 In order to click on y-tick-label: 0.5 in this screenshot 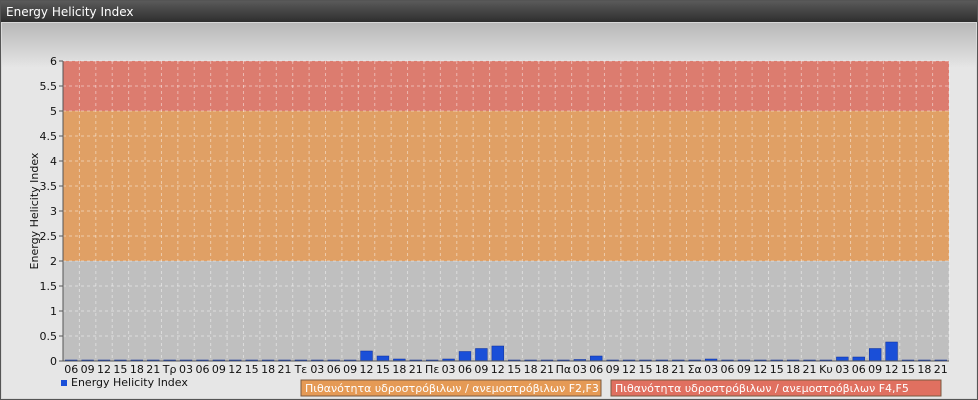, I will do `click(49, 336)`.